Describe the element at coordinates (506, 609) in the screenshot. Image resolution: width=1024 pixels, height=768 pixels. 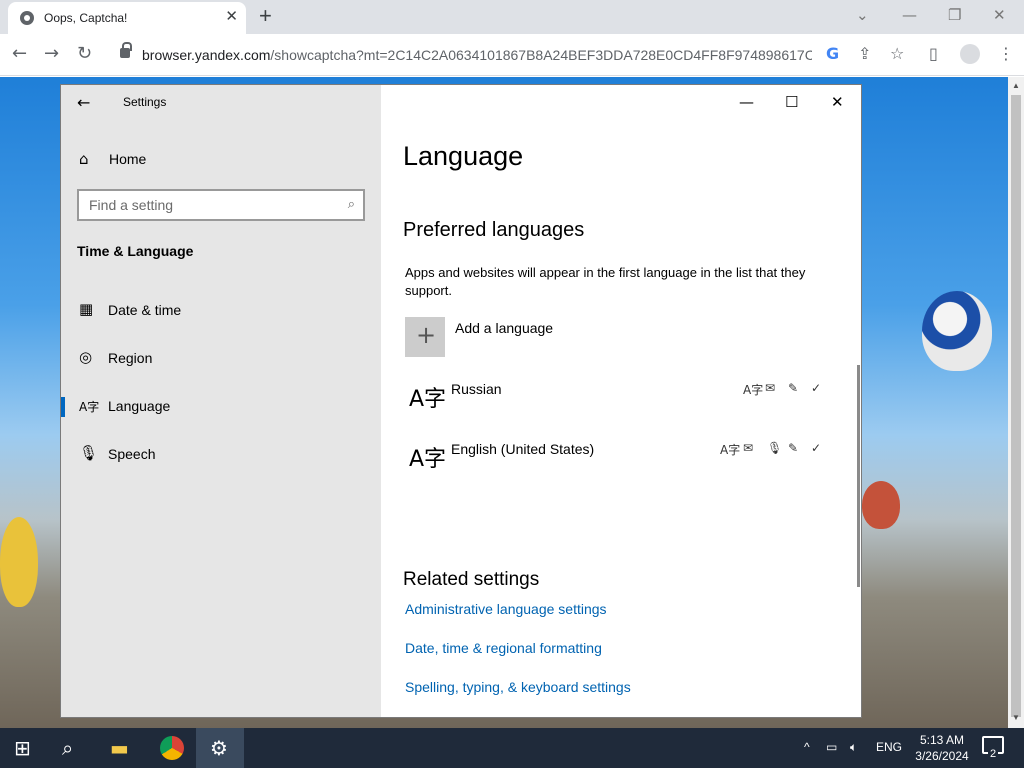
I see `administrative-language-settings-link: Administrative language settings` at that location.